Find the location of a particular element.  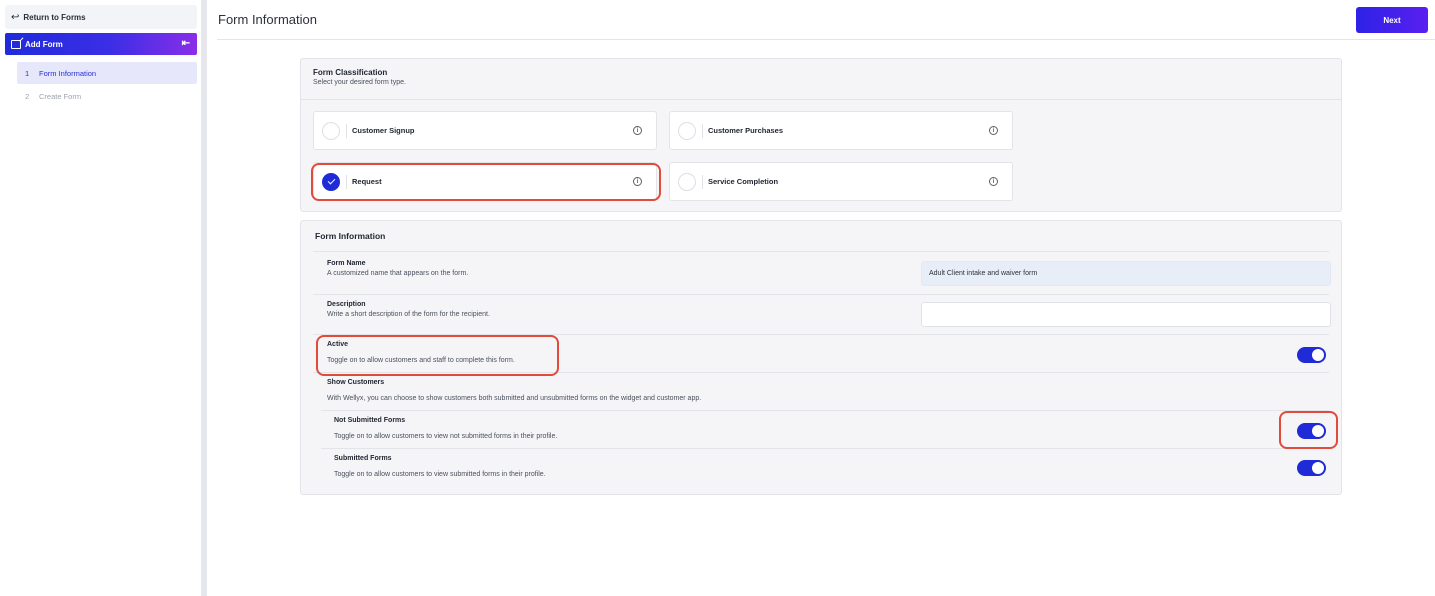

back-arrow-icon: ↩ is located at coordinates (15, 17).